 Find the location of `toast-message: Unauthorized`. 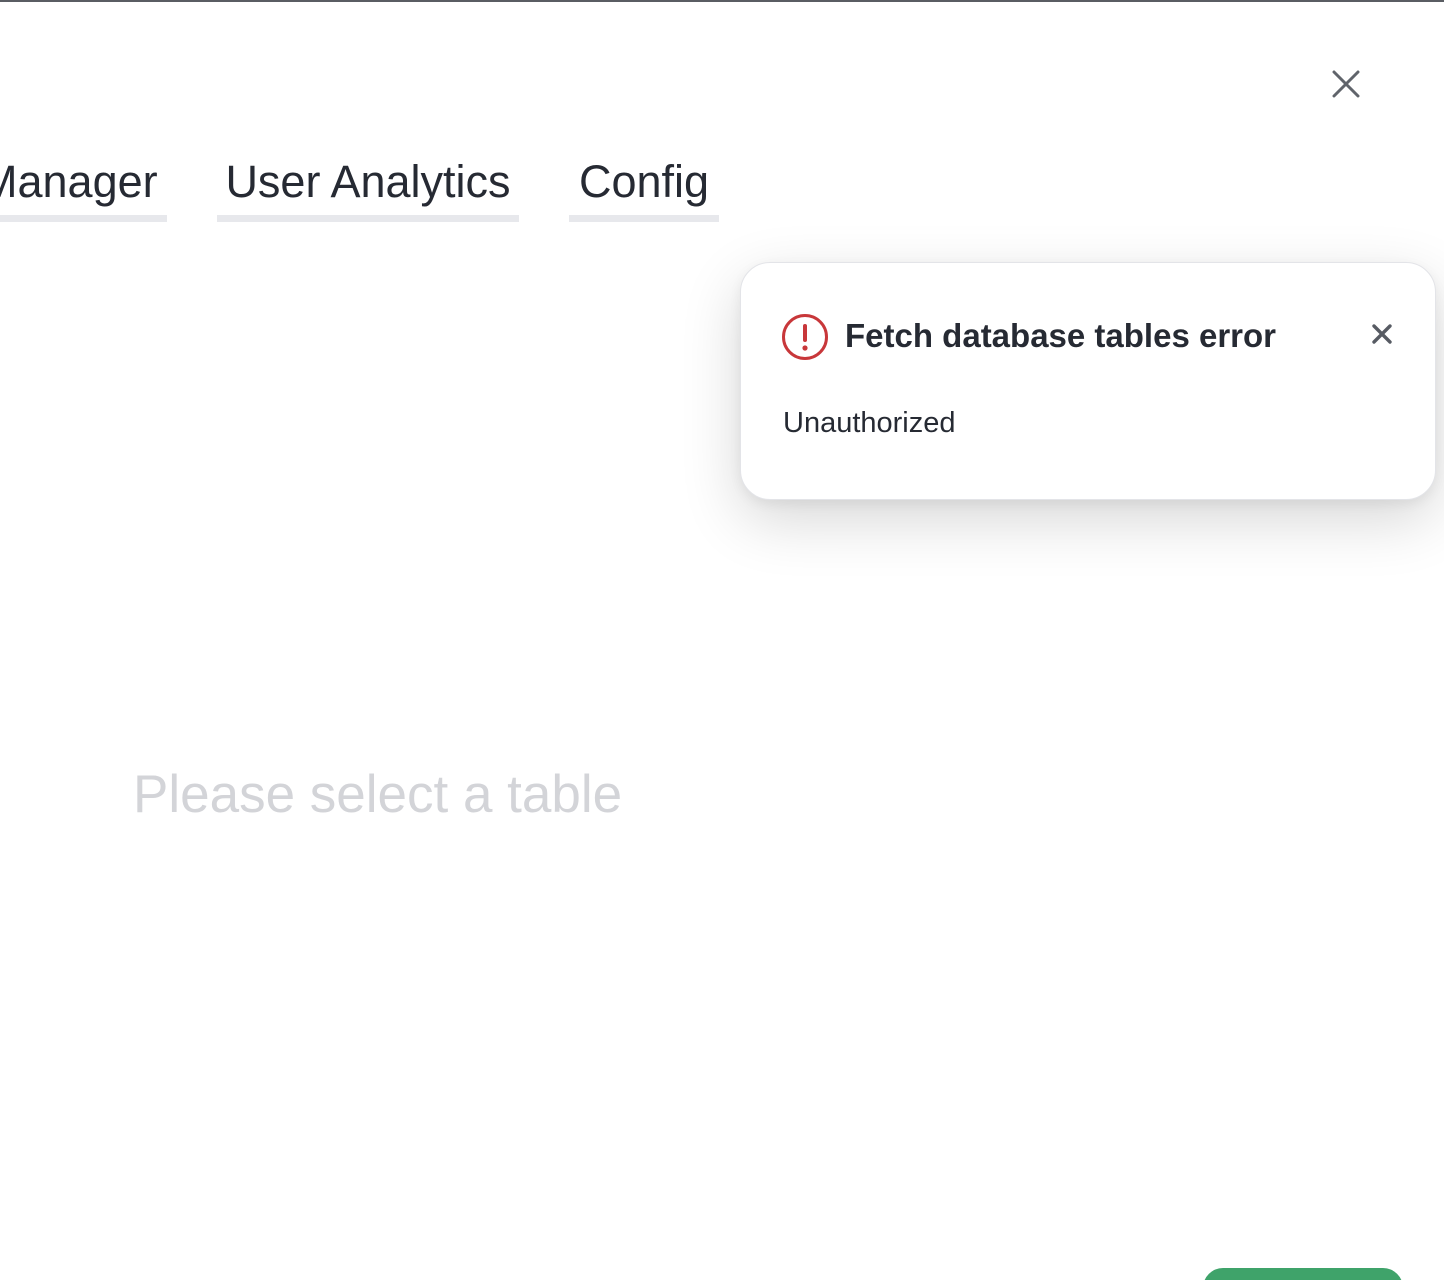

toast-message: Unauthorized is located at coordinates (869, 423).